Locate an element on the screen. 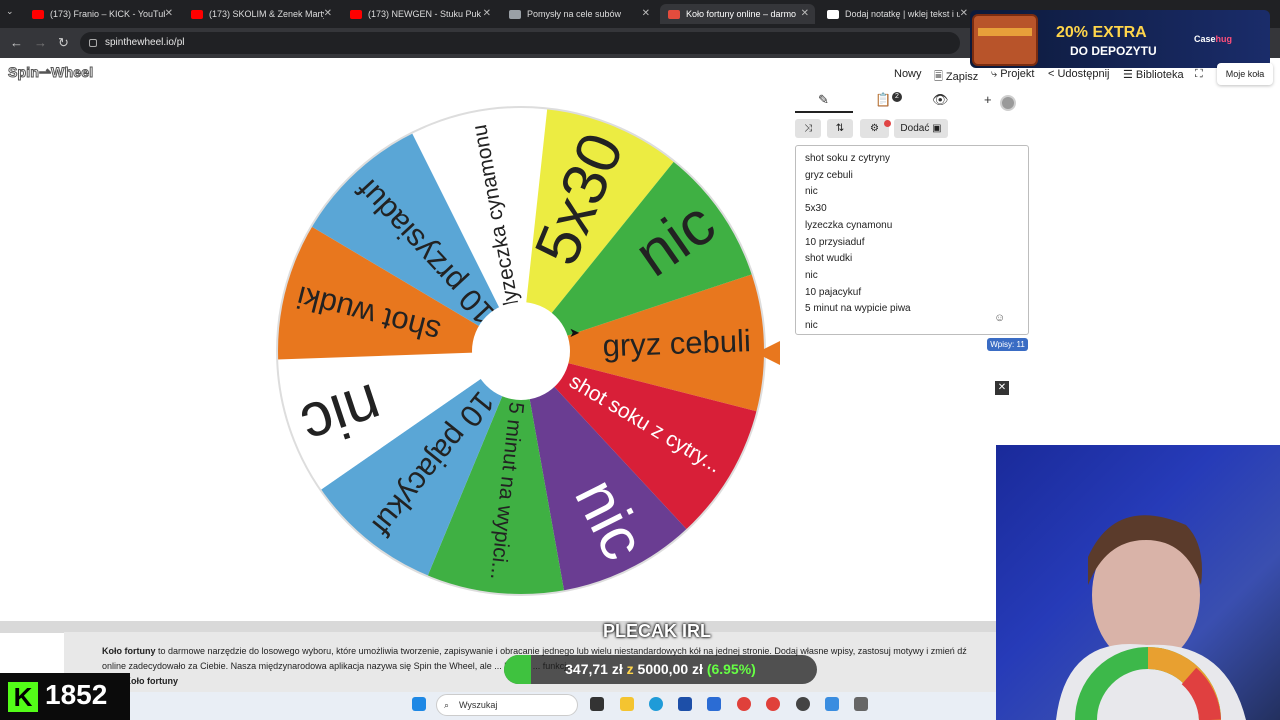 Image resolution: width=1280 pixels, height=720 pixels. edge-icon is located at coordinates (656, 704).